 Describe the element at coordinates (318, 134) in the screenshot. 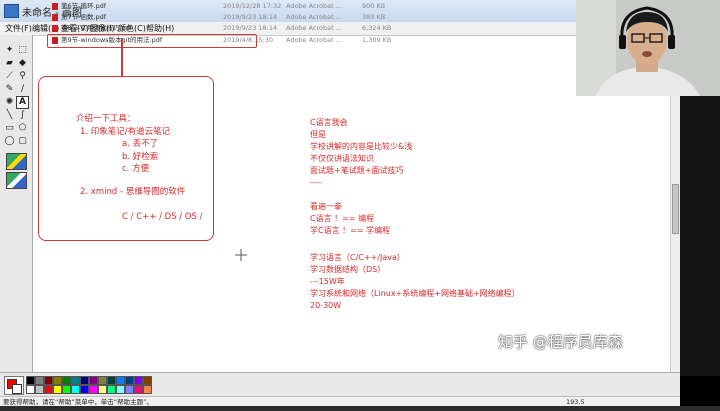

I see `right-note-line: 但是` at that location.